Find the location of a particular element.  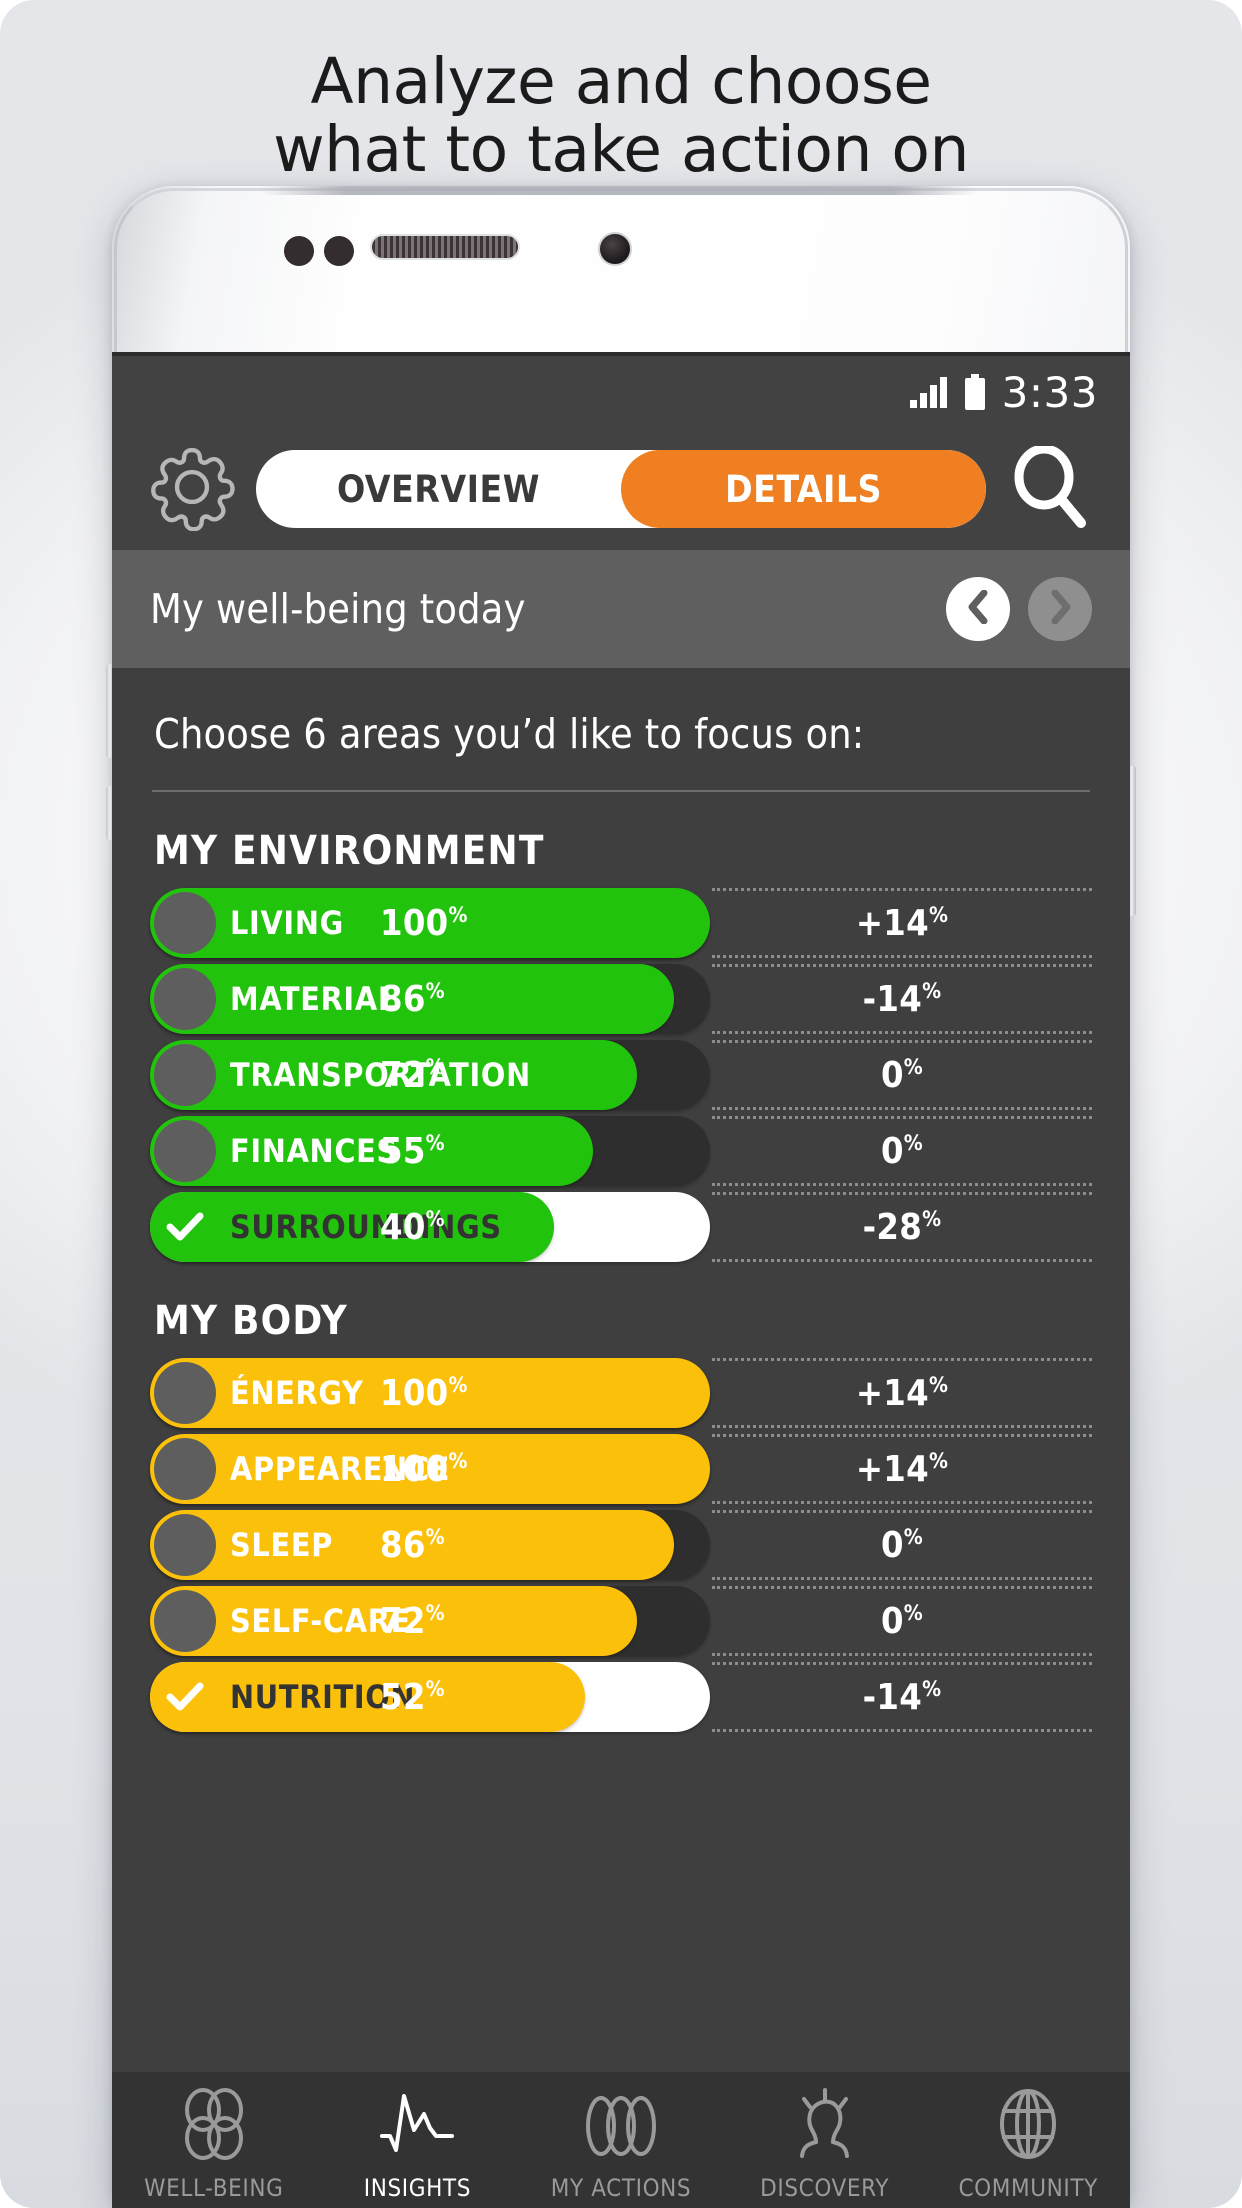

focus-area-track: FINANCES 55% is located at coordinates (430, 1151).